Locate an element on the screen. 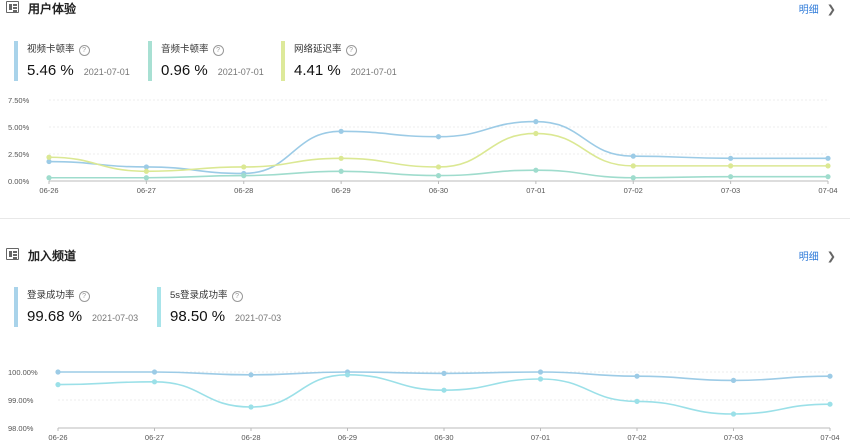 The height and width of the screenshot is (442, 850). y-tick-label: 99.00% is located at coordinates (21, 400).